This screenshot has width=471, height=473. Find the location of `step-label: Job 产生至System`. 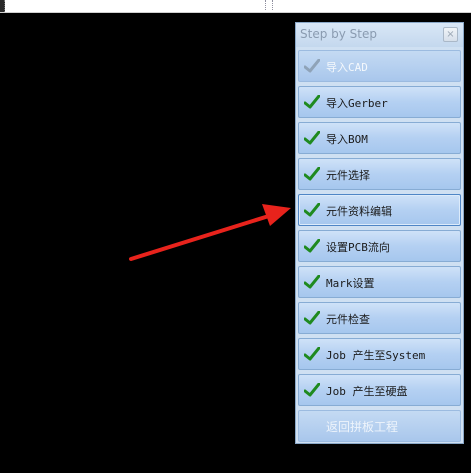

step-label: Job 产生至System is located at coordinates (376, 355).